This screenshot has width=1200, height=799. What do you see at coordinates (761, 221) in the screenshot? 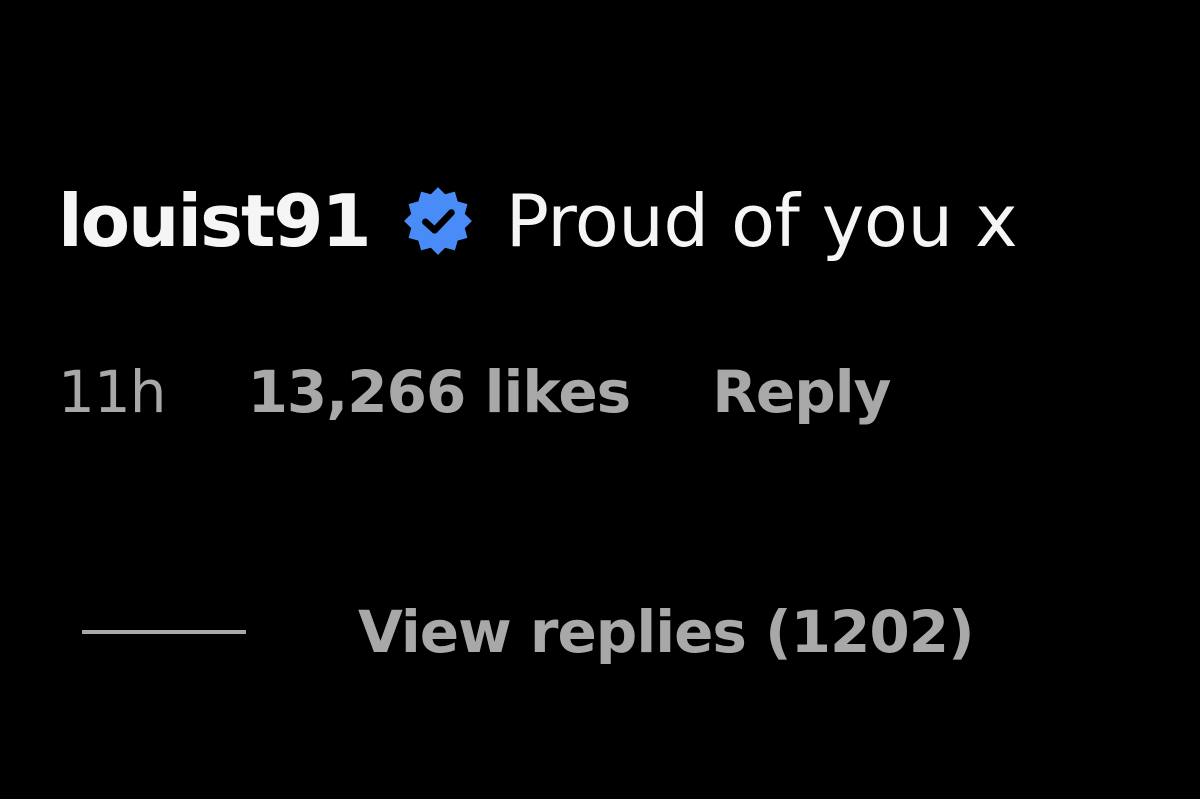
I see `comment-text: Proud of you x` at bounding box center [761, 221].